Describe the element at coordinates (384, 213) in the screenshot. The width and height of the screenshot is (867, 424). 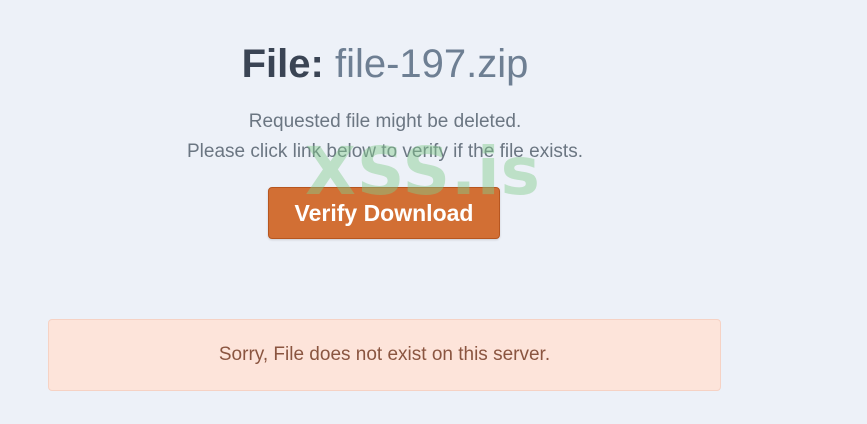
I see `verify-download-button: Verify Download` at that location.